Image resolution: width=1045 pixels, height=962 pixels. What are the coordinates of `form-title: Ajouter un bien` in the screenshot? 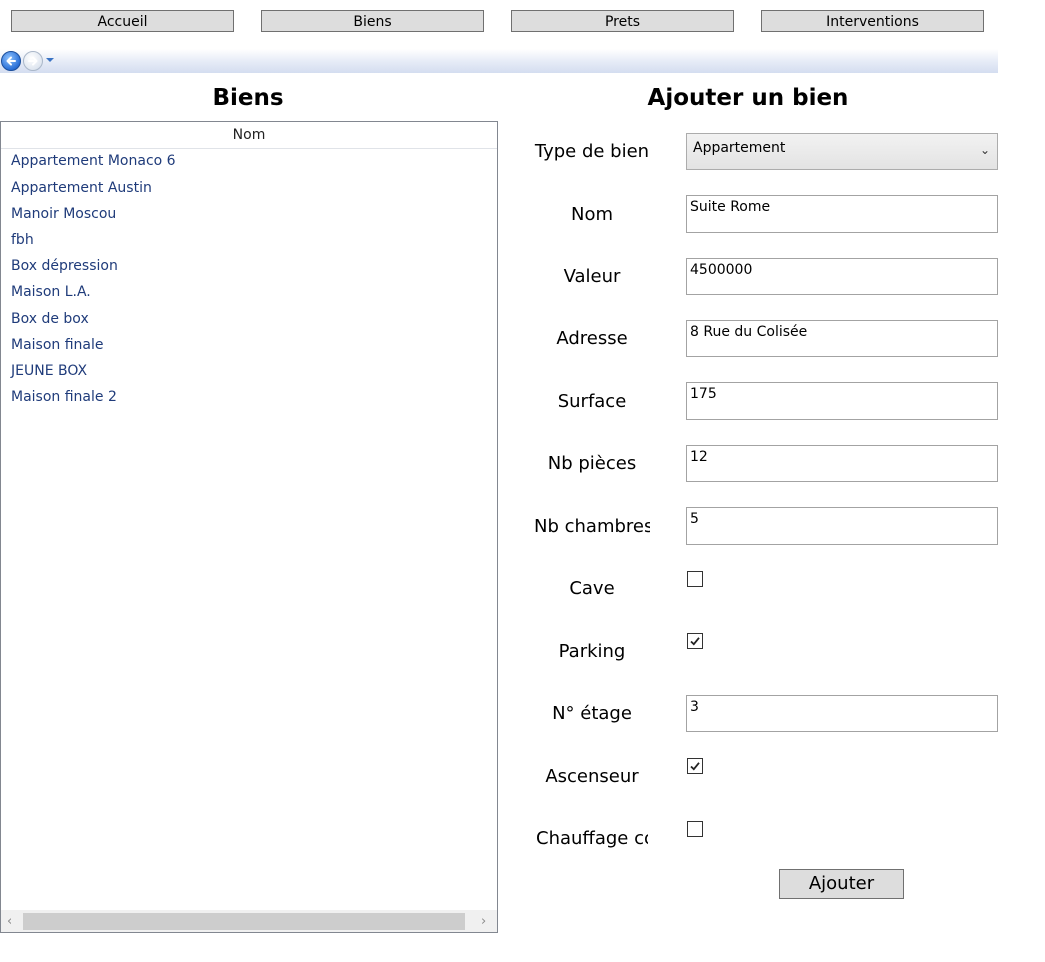 It's located at (748, 98).